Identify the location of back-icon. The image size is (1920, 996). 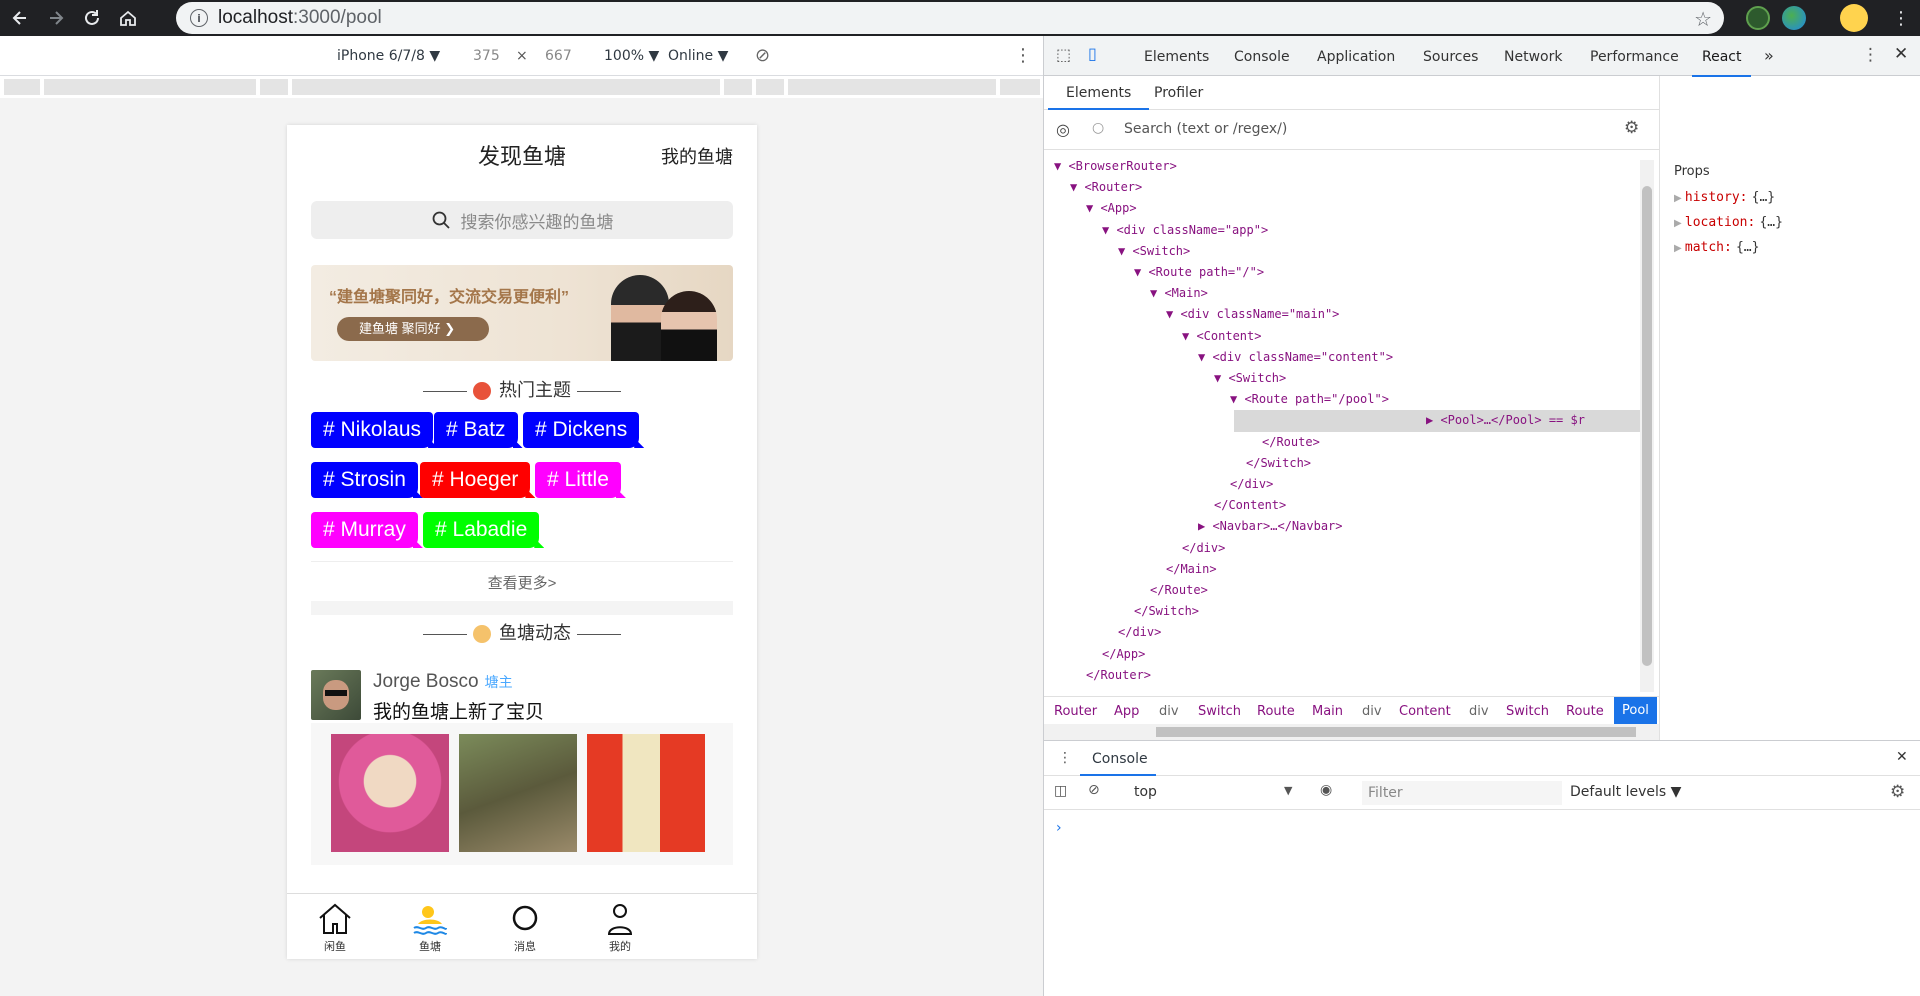
(20, 18).